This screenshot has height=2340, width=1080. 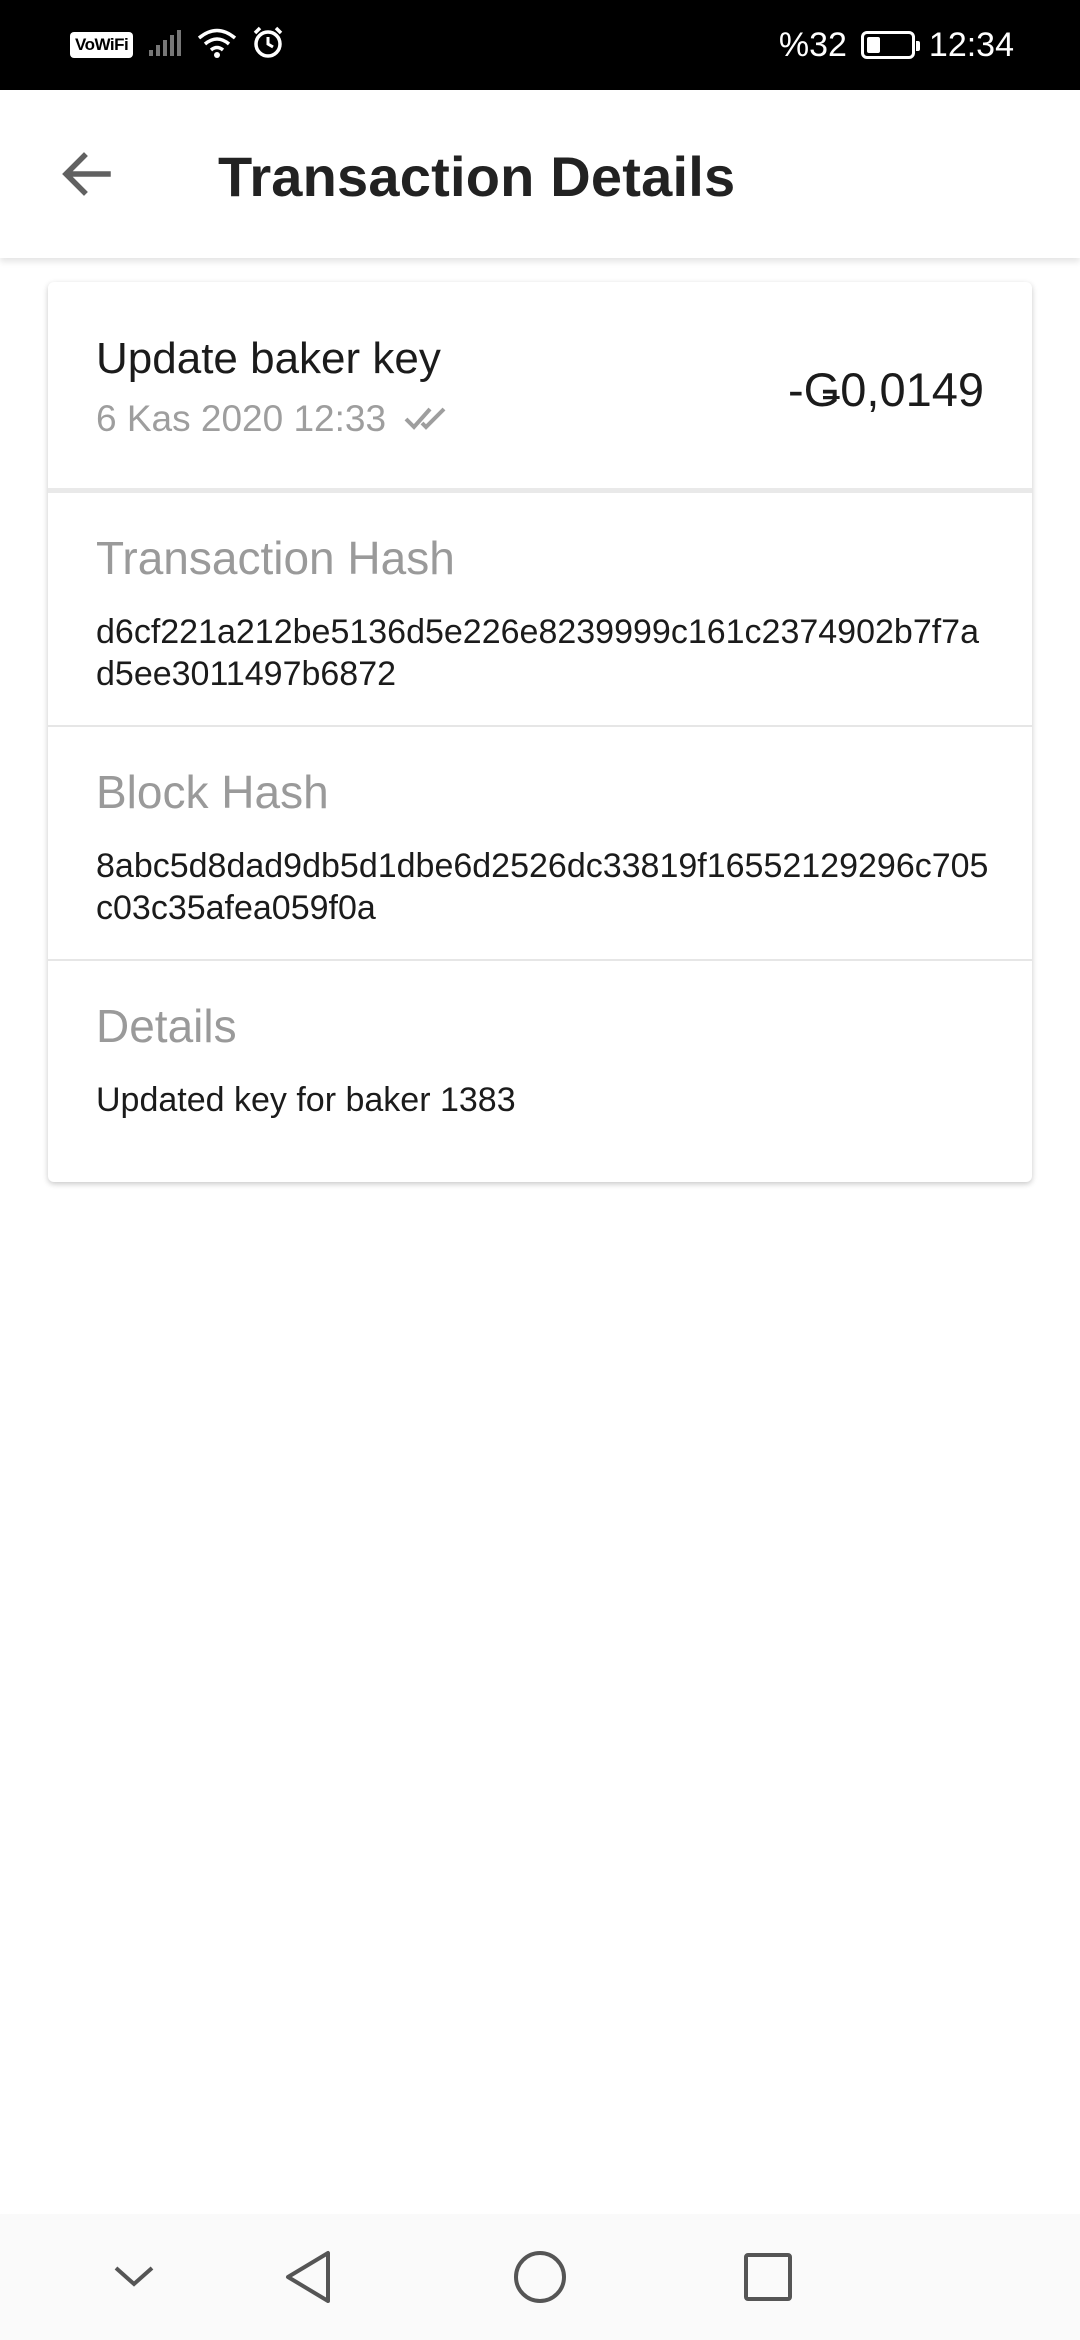 What do you see at coordinates (971, 44) in the screenshot?
I see `clock: 12:34` at bounding box center [971, 44].